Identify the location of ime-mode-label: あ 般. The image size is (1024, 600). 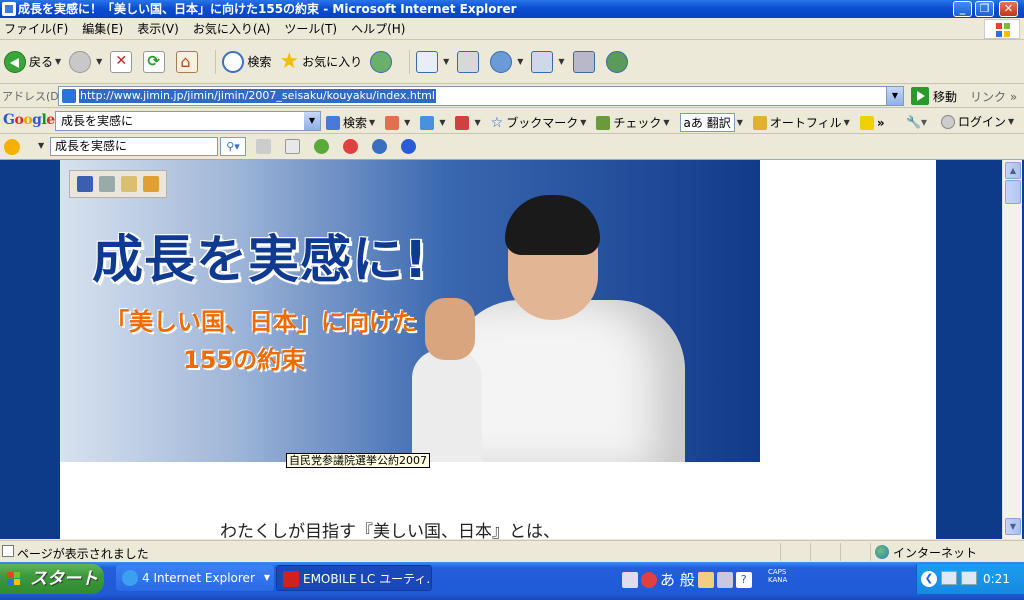
(677, 579).